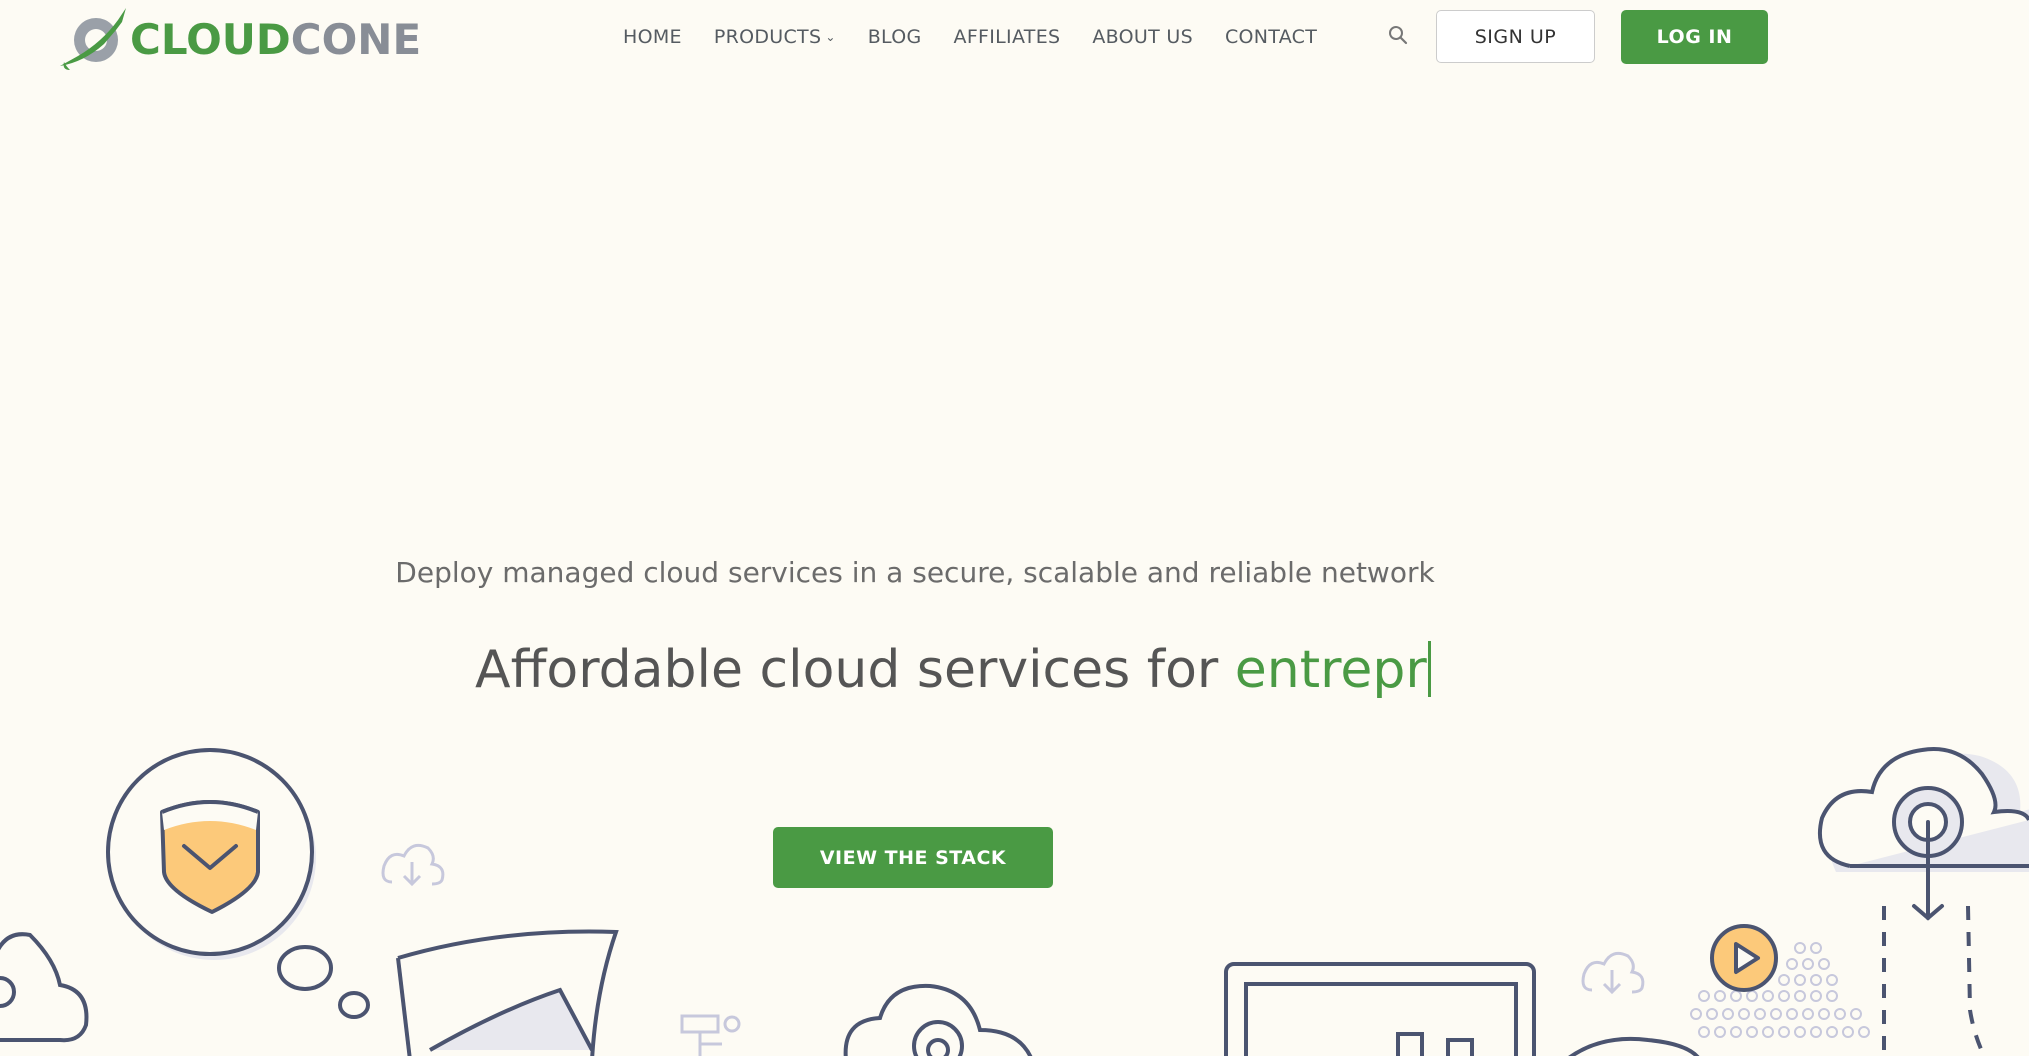  What do you see at coordinates (210, 39) in the screenshot?
I see `brand-name-part1: CLOUD` at bounding box center [210, 39].